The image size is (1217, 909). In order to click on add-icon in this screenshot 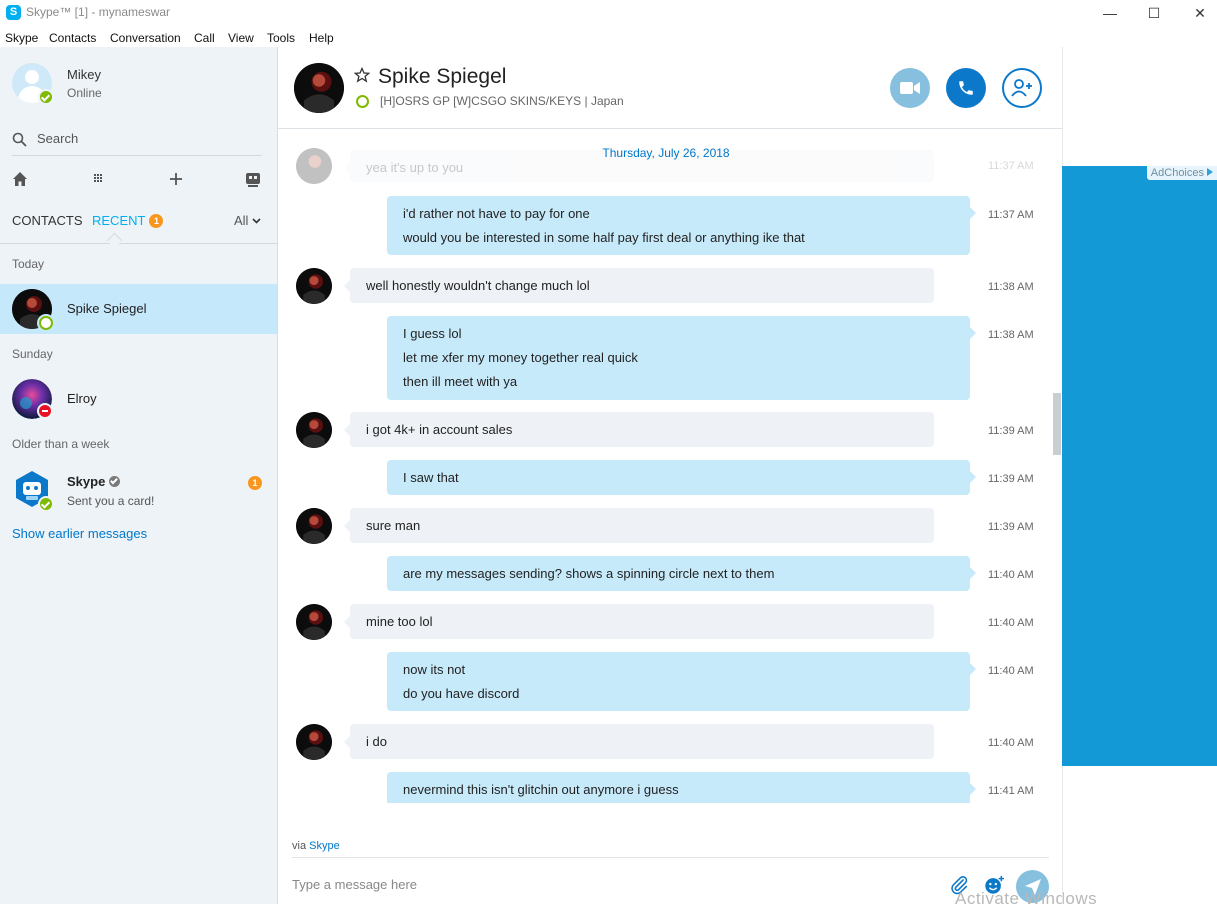, I will do `click(176, 179)`.